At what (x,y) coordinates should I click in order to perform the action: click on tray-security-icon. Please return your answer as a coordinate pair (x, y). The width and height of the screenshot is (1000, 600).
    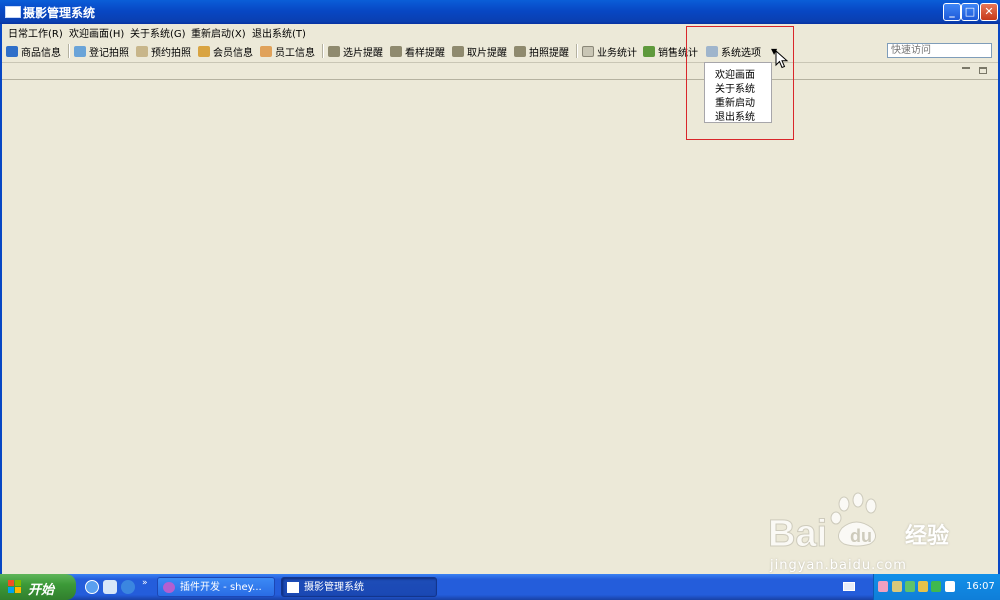
    Looking at the image, I should click on (936, 586).